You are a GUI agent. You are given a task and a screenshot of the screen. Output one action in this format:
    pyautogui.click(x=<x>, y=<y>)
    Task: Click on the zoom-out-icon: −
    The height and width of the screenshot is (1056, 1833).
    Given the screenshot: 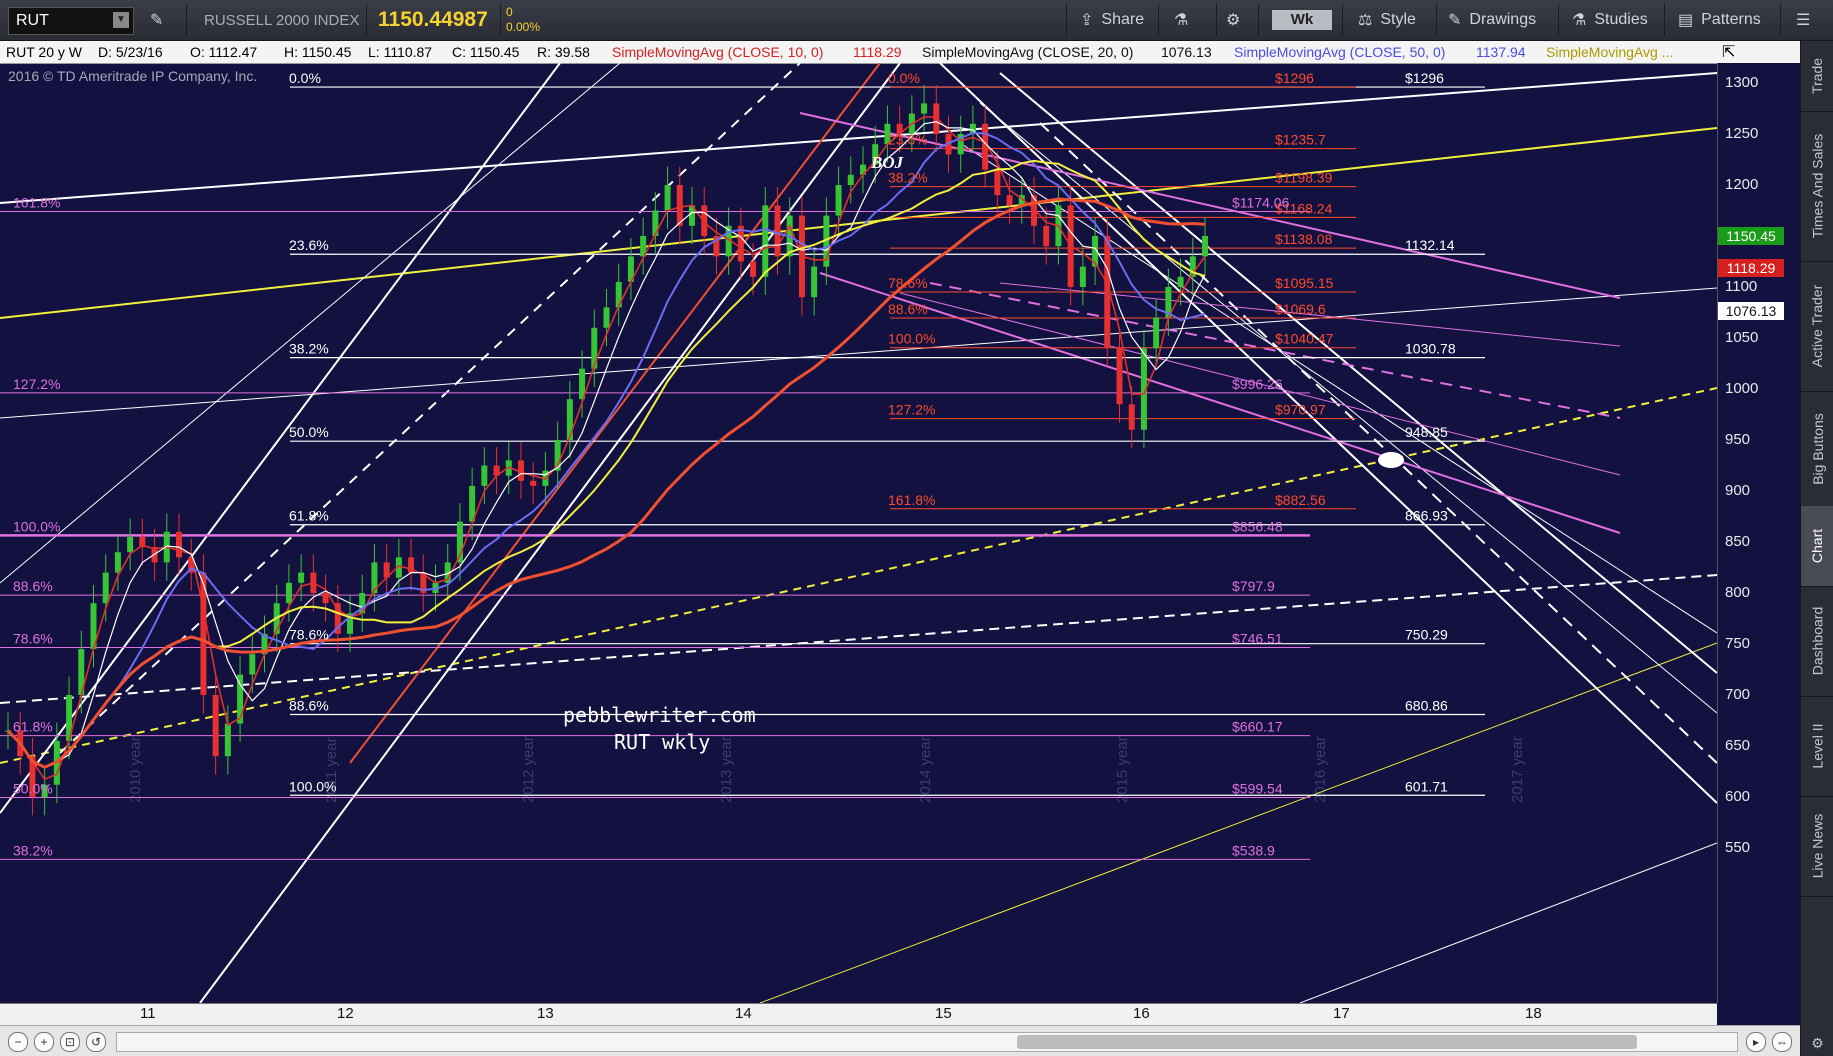 What is the action you would take?
    pyautogui.click(x=18, y=1042)
    